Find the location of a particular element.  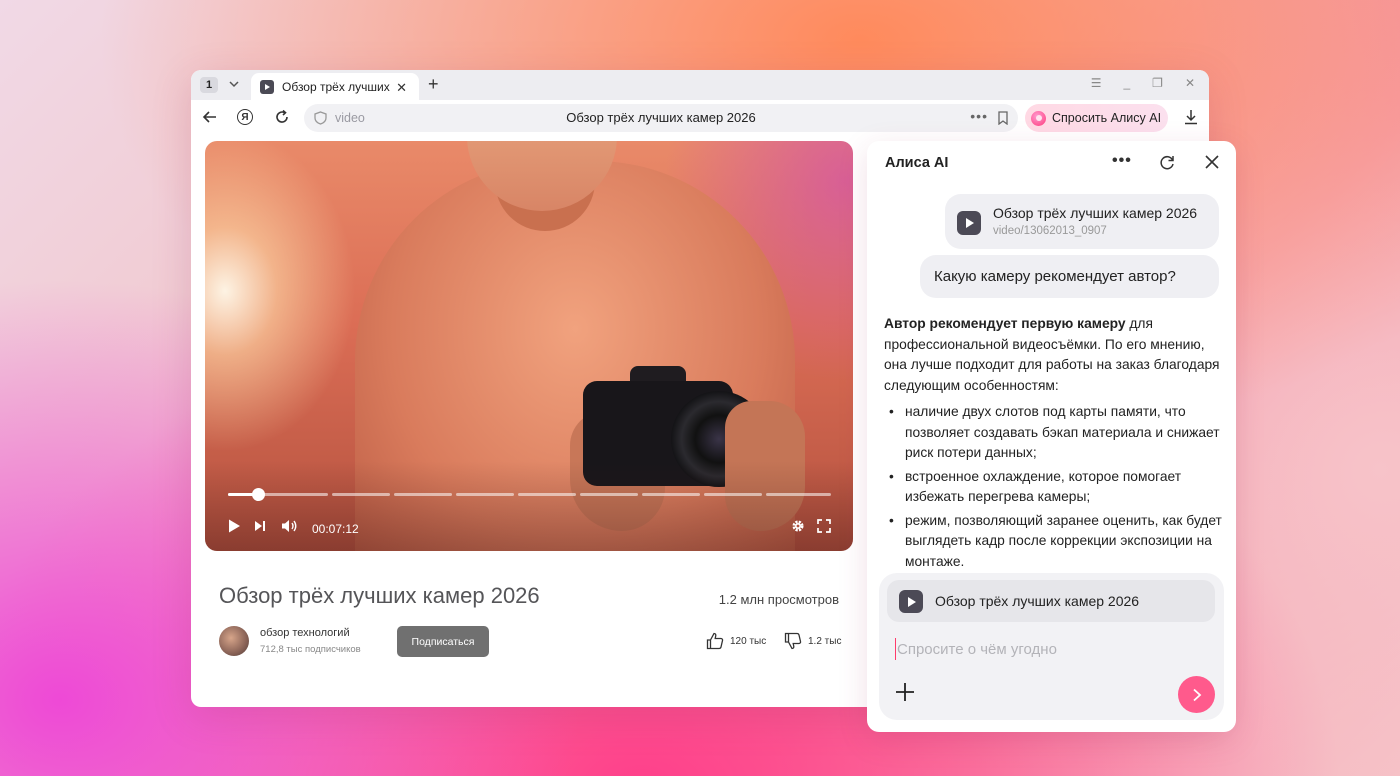

channel-subscribers: 712,8 тыс подписчиков is located at coordinates (310, 649).